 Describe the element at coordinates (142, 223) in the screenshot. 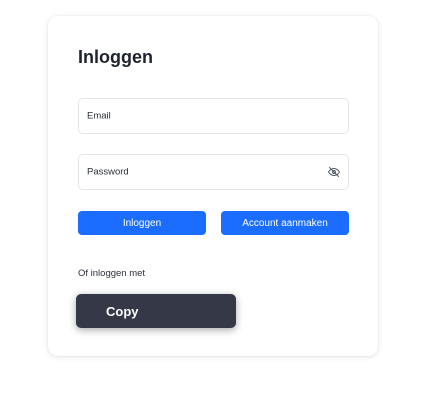

I see `login-button: Inloggen` at that location.